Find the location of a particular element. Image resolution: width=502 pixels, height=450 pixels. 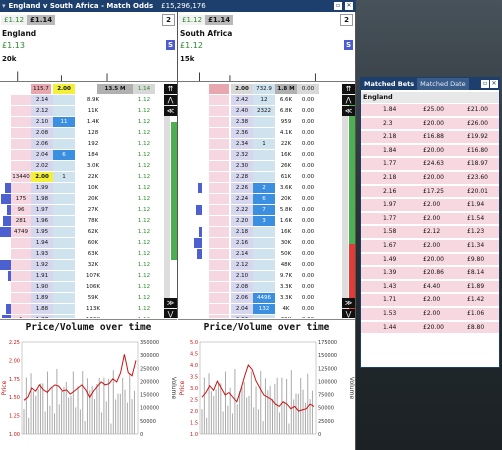

ladder-row: 2.16 30K 0.00 is located at coordinates (266, 243).